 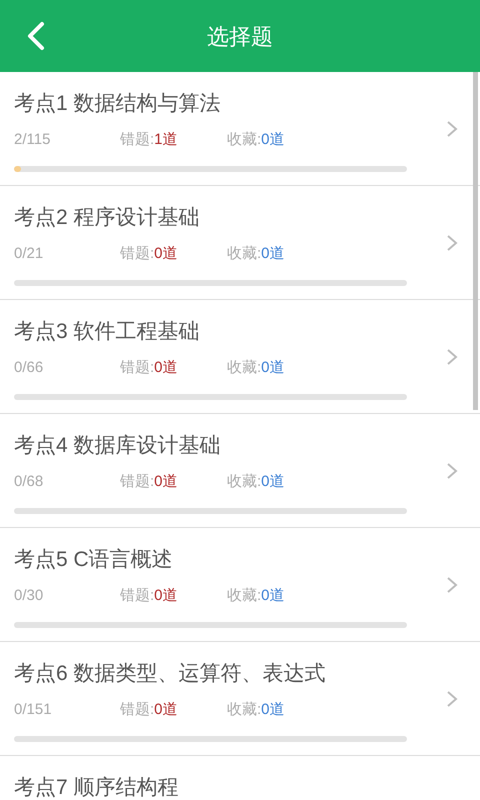 I want to click on progress-count: 0/151, so click(x=33, y=710).